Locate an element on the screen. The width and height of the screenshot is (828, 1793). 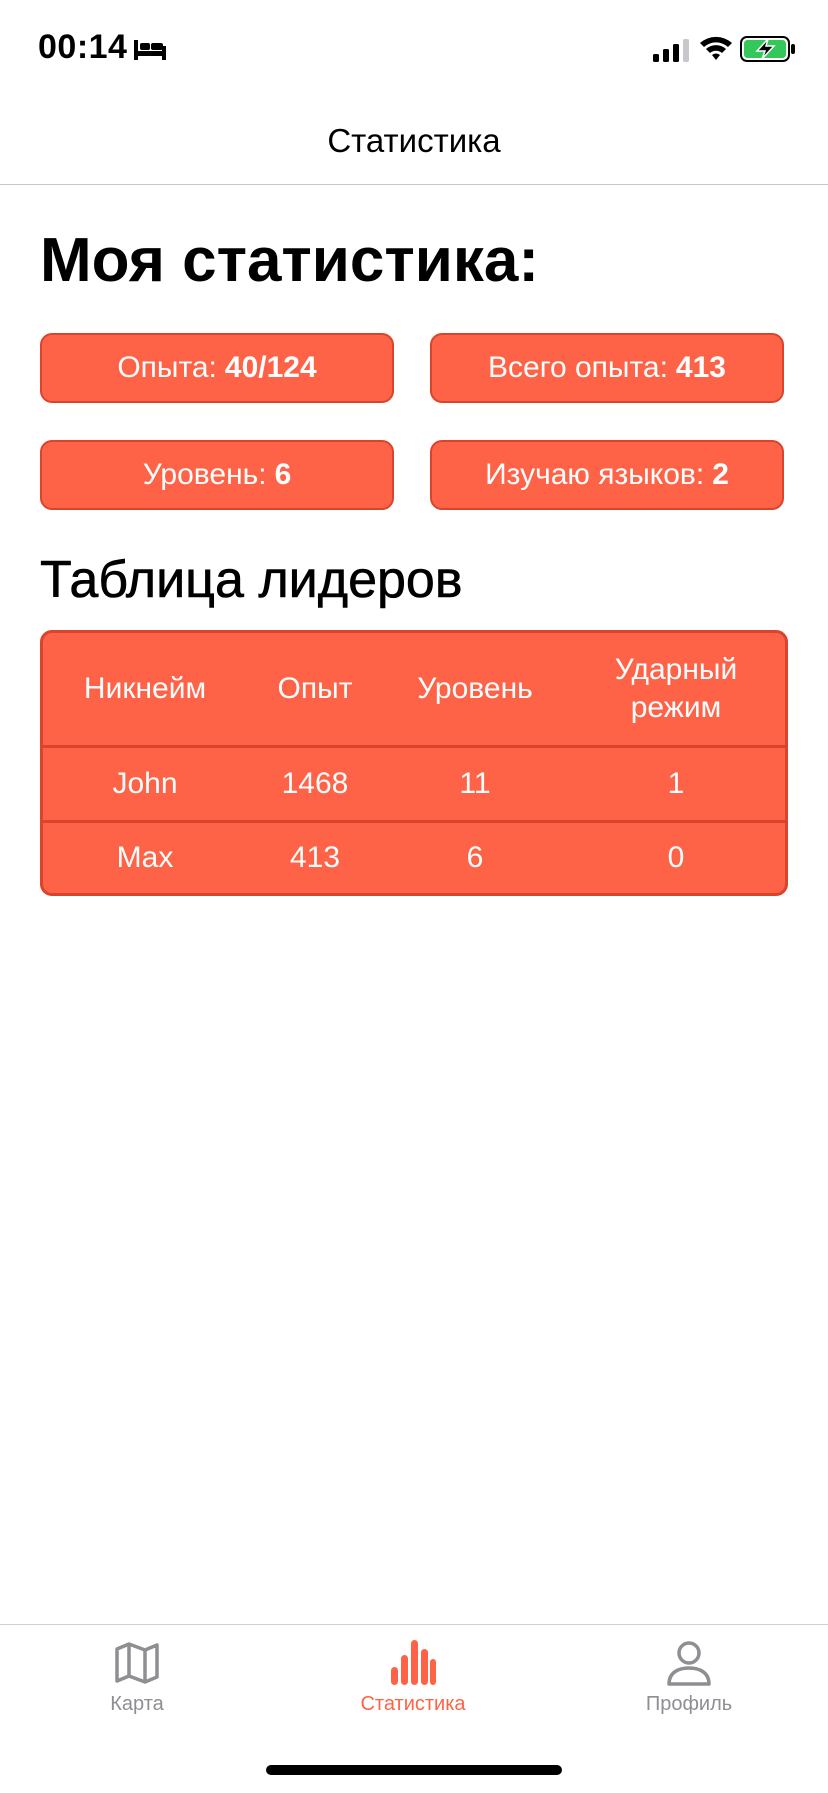
tab-statistics: Статистика is located at coordinates (413, 1677).